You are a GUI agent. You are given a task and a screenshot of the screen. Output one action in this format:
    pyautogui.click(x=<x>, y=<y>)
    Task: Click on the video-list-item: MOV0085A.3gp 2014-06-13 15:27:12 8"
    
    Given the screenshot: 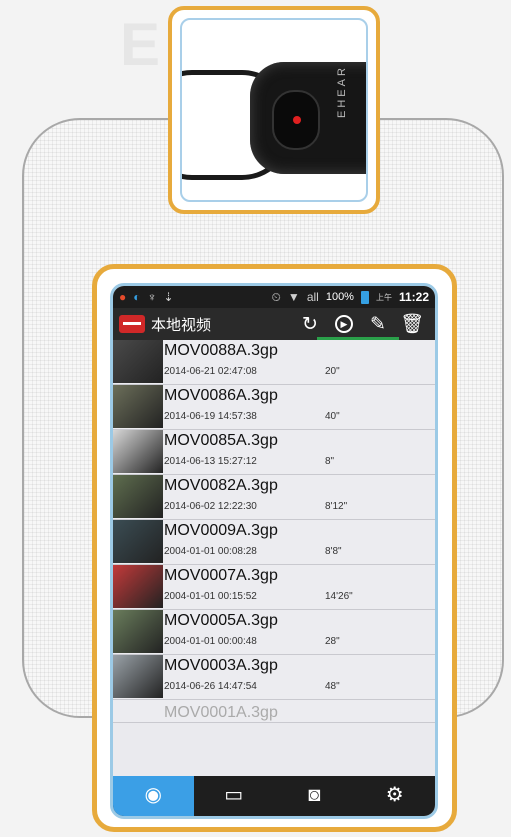 What is the action you would take?
    pyautogui.click(x=274, y=452)
    